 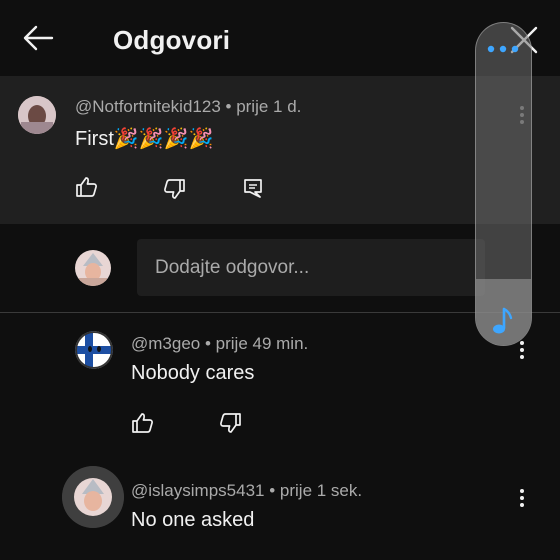 I want to click on comment-time: • prije 1 sek., so click(x=316, y=490).